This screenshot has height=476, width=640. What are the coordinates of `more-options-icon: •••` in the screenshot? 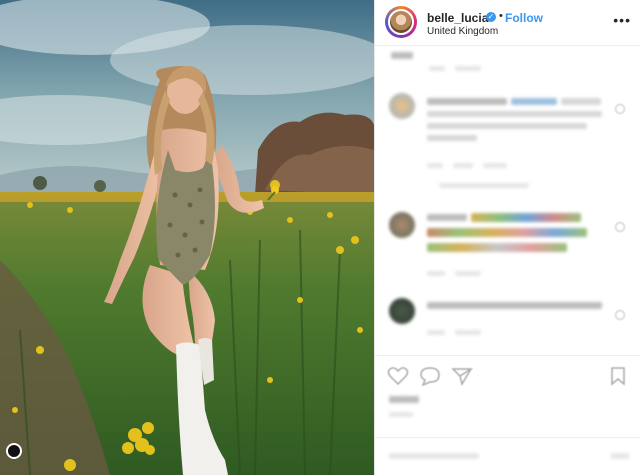 It's located at (622, 20).